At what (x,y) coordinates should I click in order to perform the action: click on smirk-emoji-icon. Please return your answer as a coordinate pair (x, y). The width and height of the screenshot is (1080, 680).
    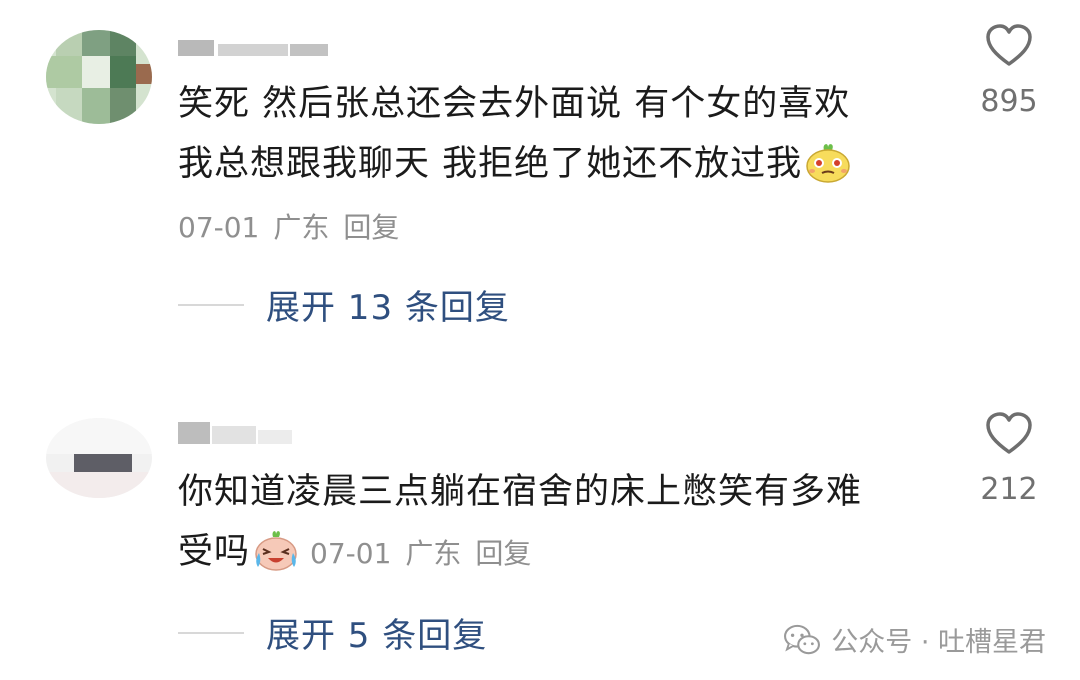
    Looking at the image, I should click on (828, 163).